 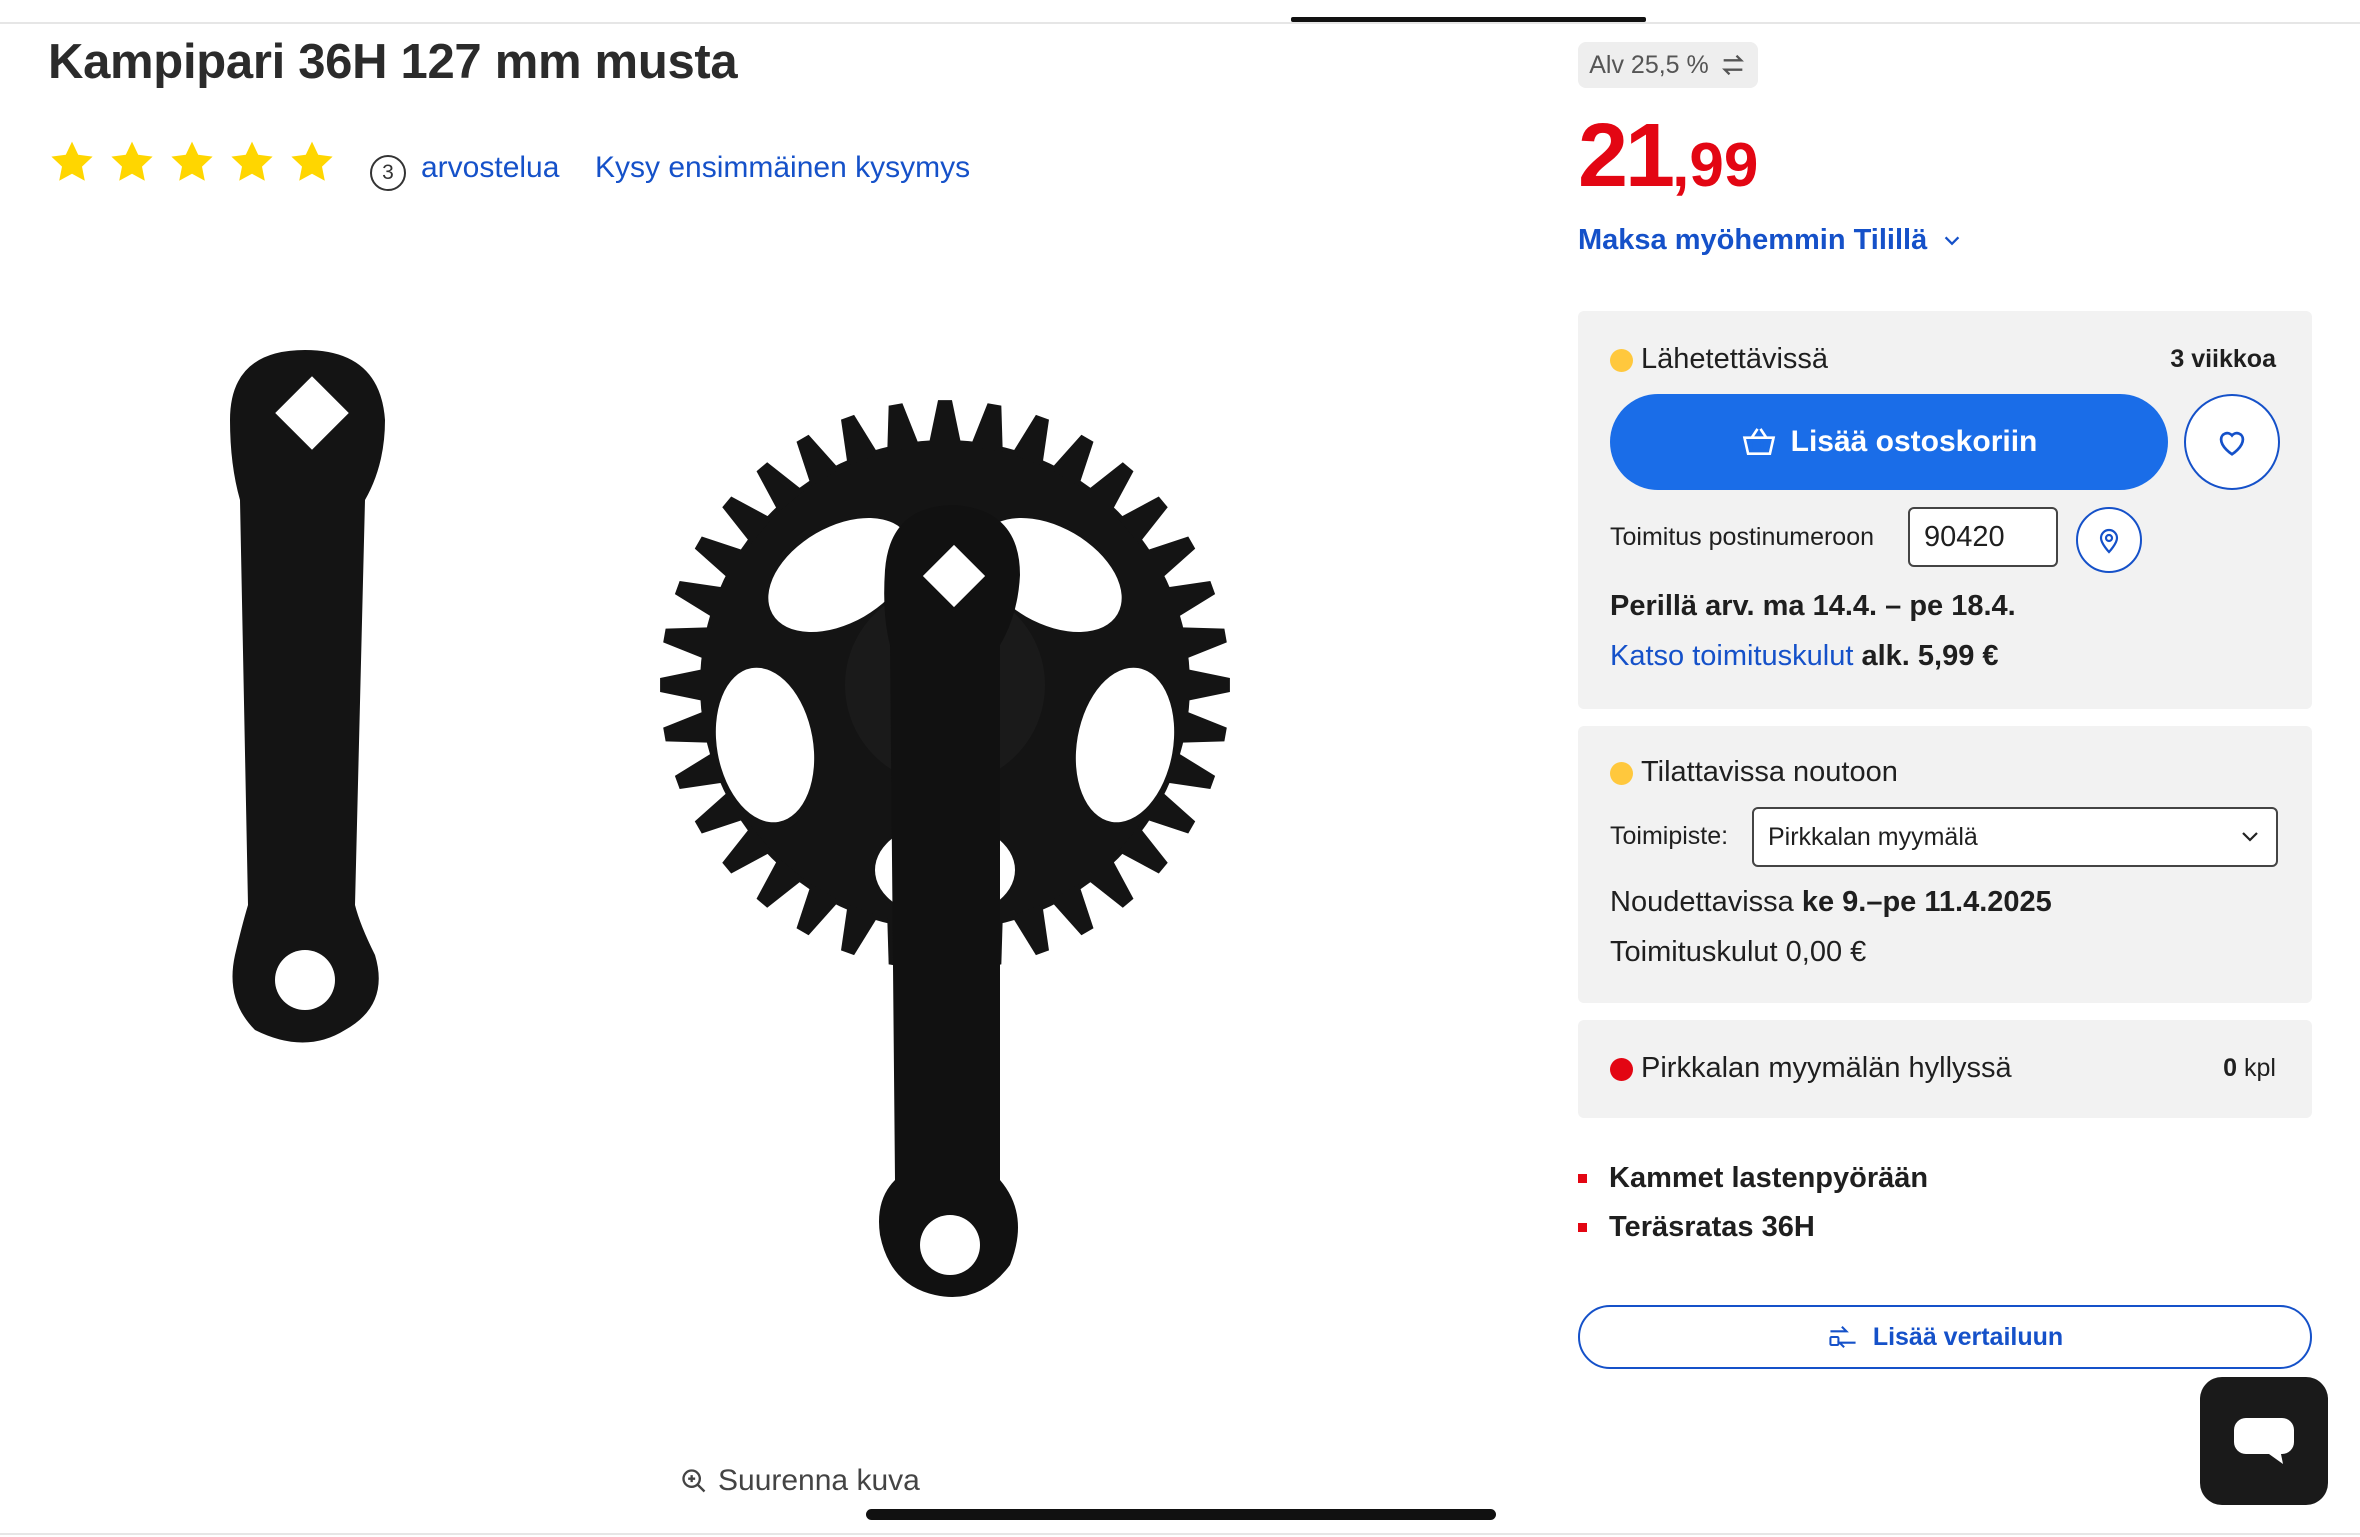 I want to click on price-decimals: ,99, so click(x=1715, y=165).